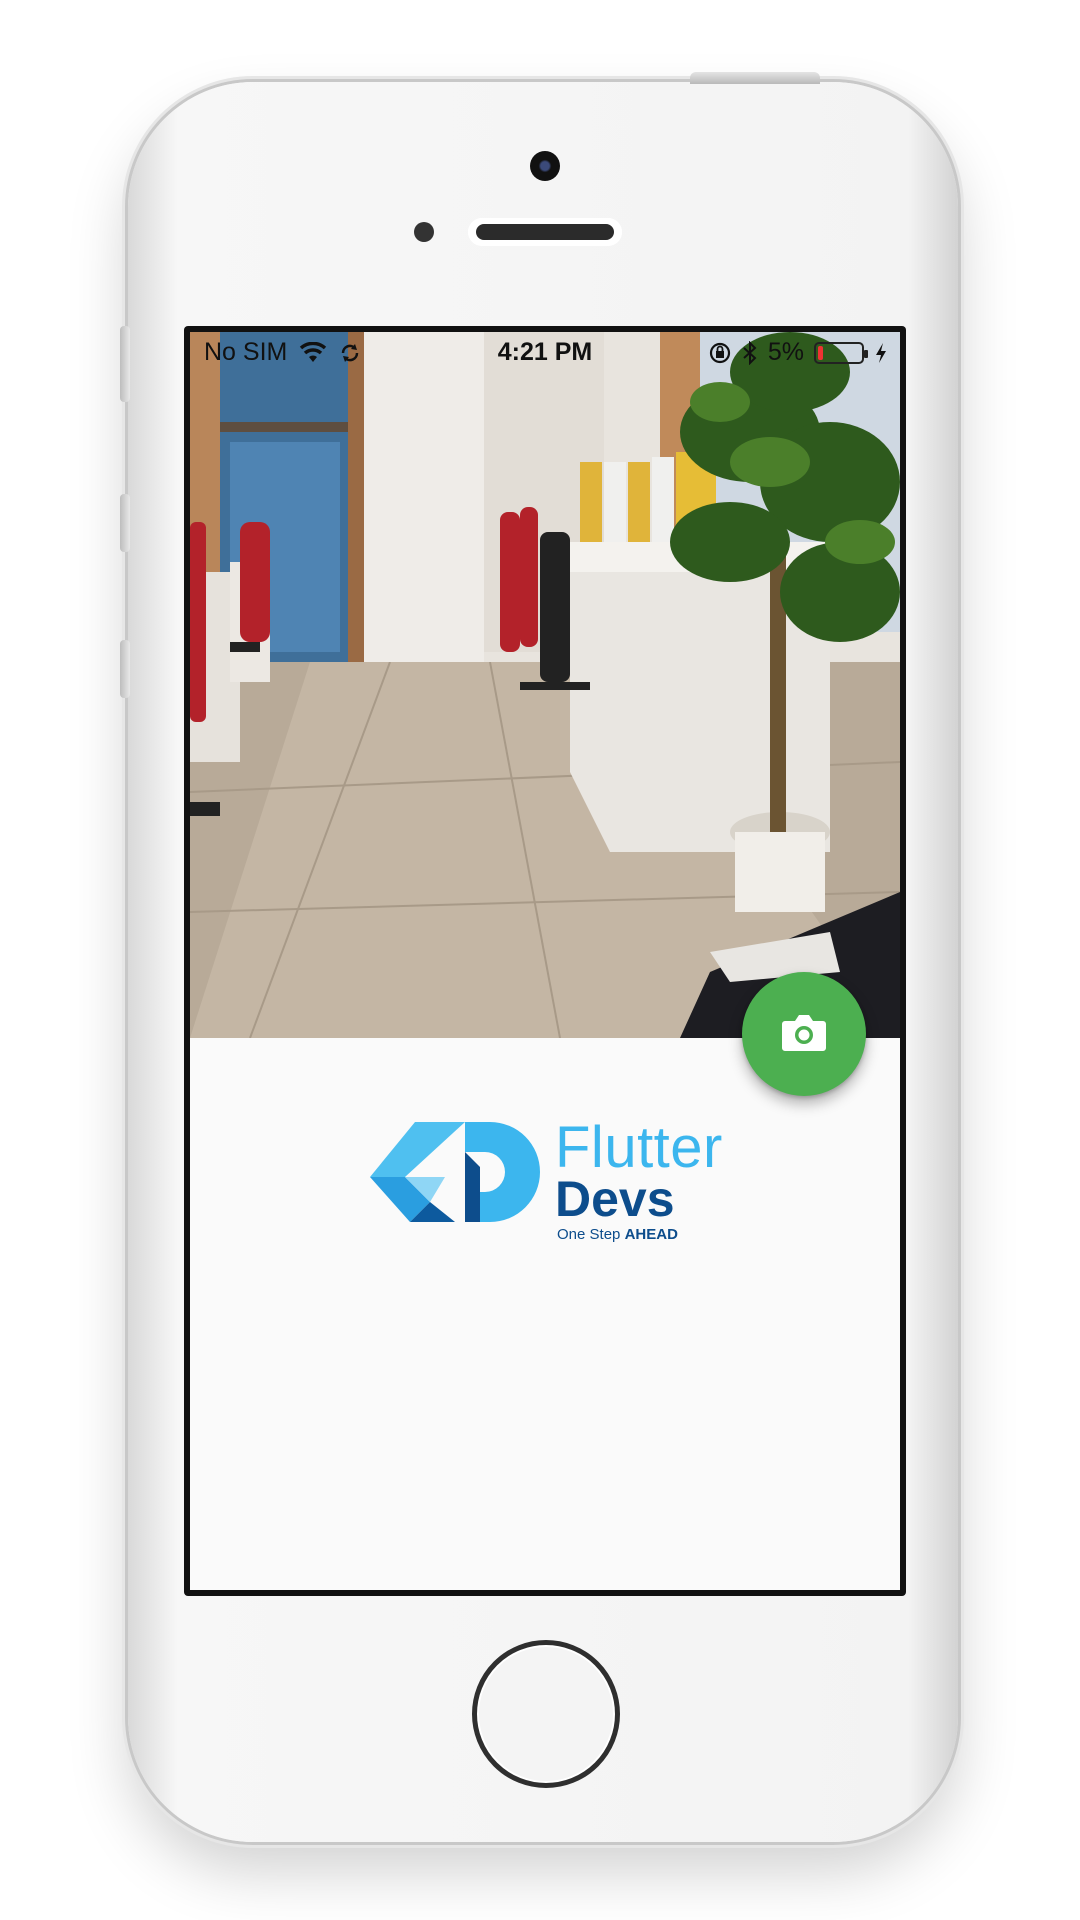 The height and width of the screenshot is (1920, 1080). I want to click on proximity-sensor, so click(424, 232).